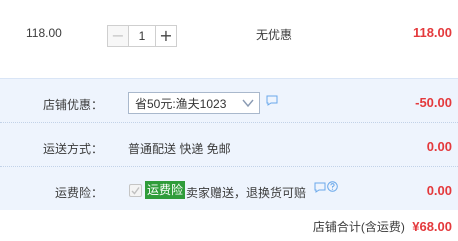 The width and height of the screenshot is (458, 241). Describe the element at coordinates (181, 103) in the screenshot. I see `coupon-selected-value: 省50元:渔夫1023` at that location.